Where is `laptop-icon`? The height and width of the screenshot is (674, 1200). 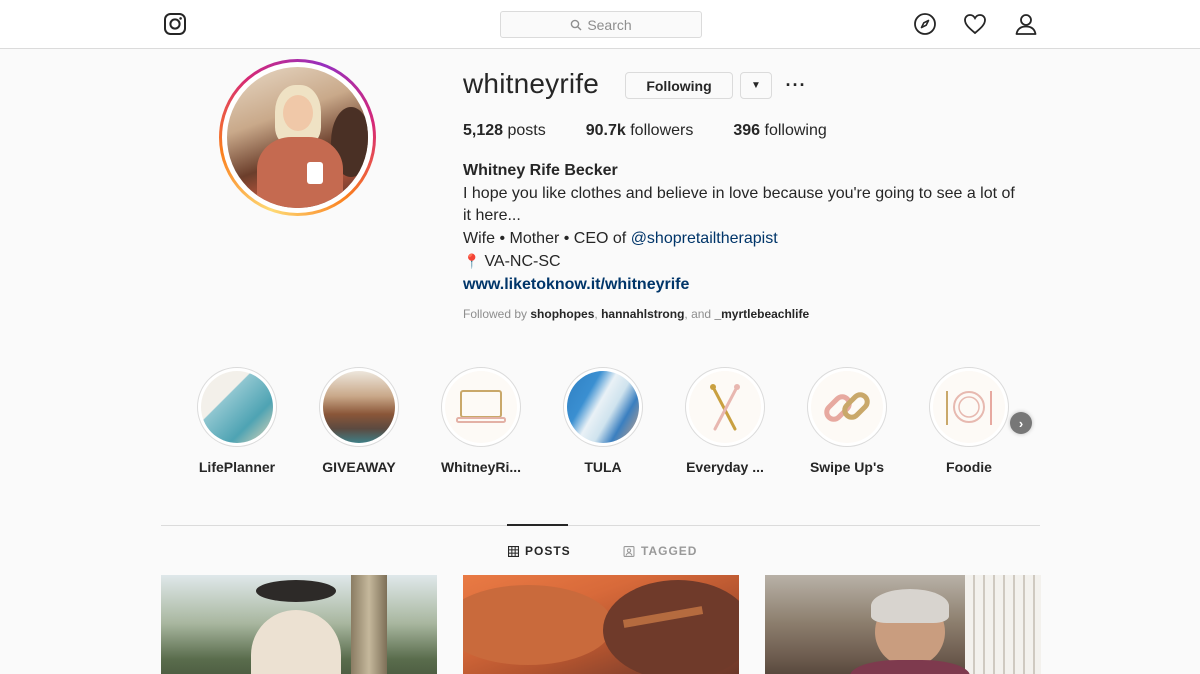
laptop-icon is located at coordinates (481, 406).